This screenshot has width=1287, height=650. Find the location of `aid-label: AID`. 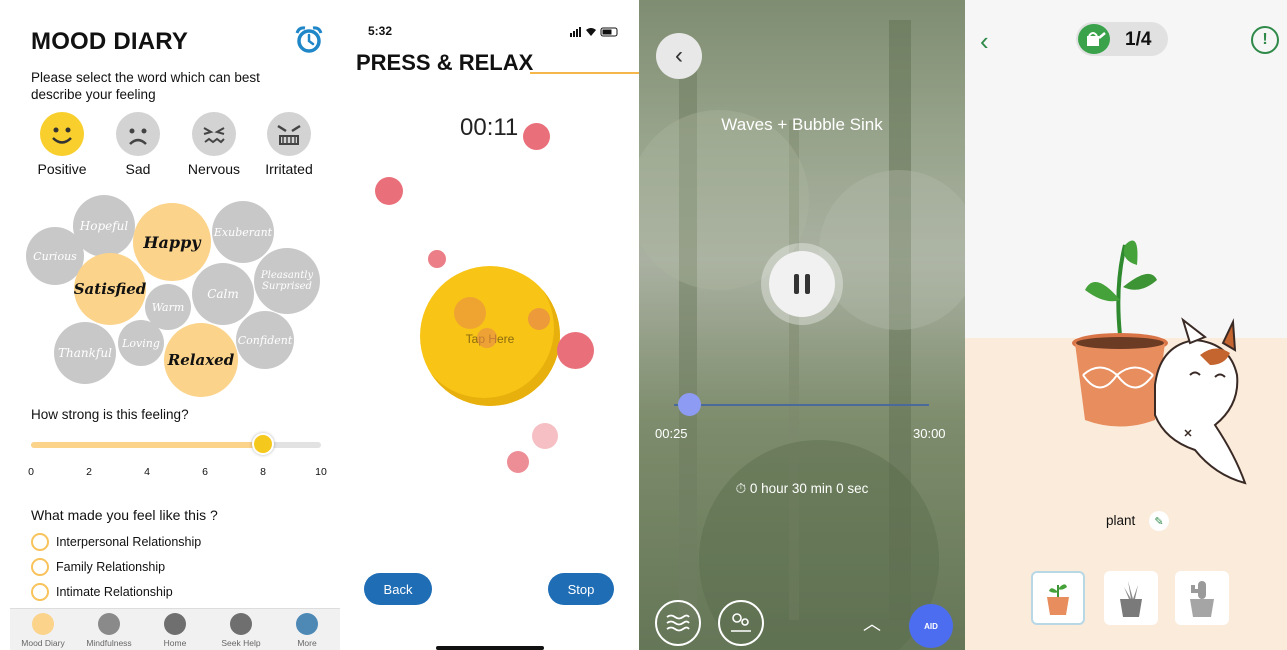

aid-label: AID is located at coordinates (931, 626).